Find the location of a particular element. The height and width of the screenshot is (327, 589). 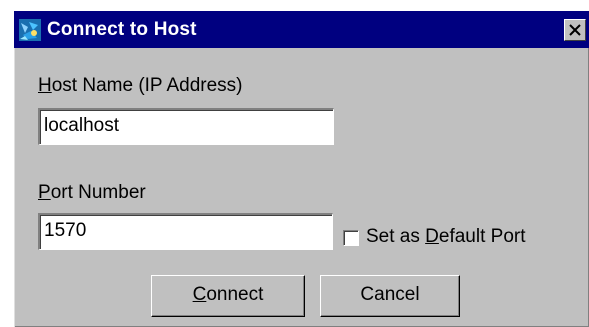

cancel-button: Cancel is located at coordinates (390, 296).